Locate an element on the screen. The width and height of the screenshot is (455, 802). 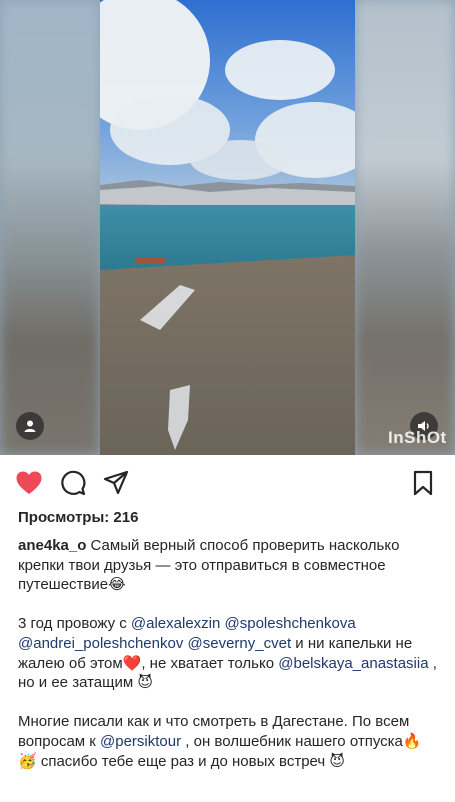
like-button is located at coordinates (29, 483).